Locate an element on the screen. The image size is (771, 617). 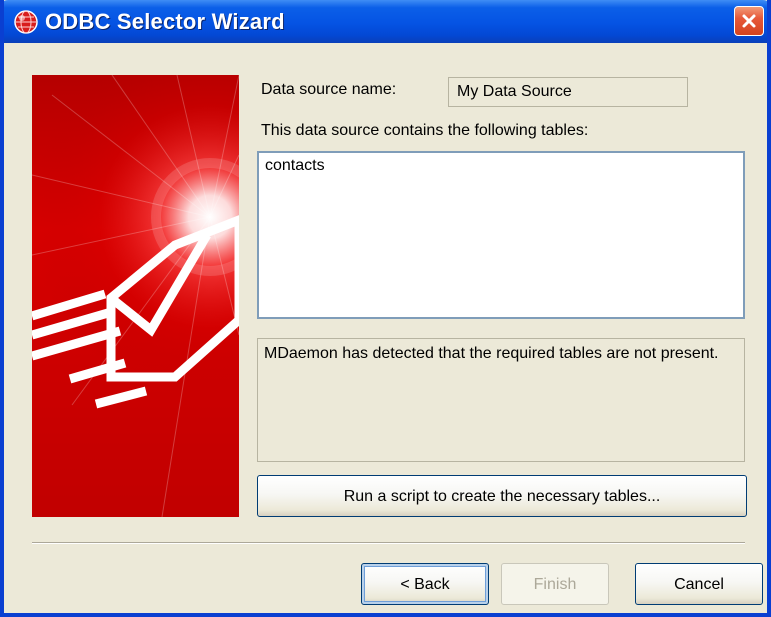
data-source-name-field: My Data Source is located at coordinates (568, 92).